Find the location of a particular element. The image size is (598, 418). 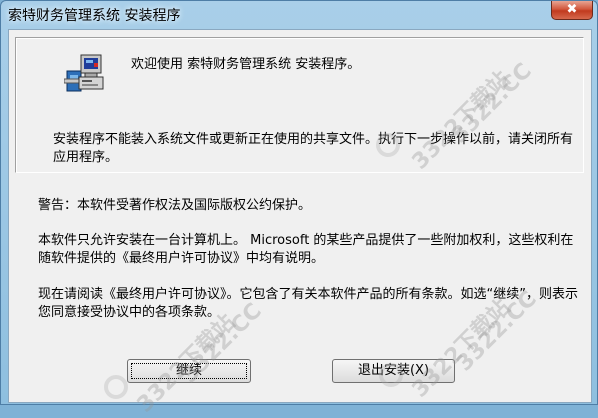

title-bar: 索特财务管理系统 安装程序 ✖ is located at coordinates (299, 14).